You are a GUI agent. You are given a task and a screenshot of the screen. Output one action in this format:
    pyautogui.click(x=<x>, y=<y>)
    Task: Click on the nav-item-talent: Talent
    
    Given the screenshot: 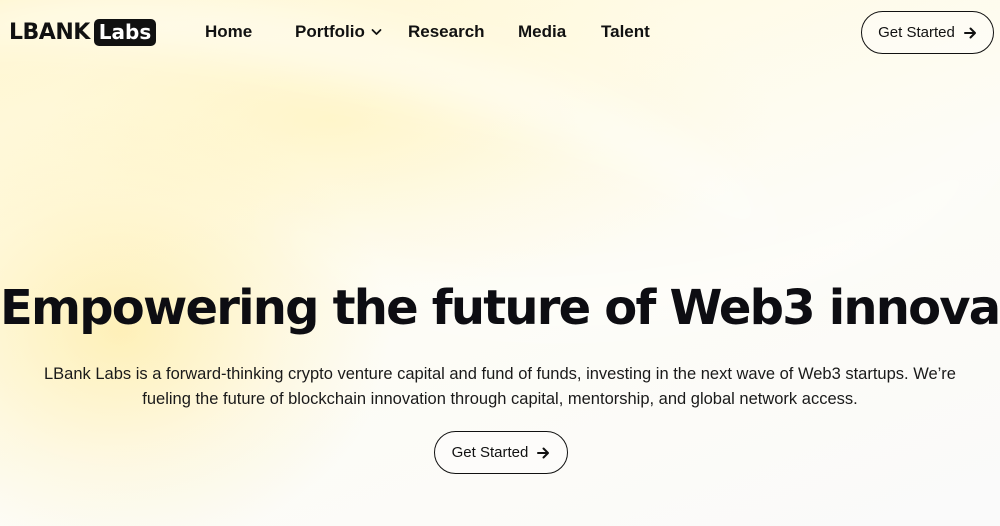 What is the action you would take?
    pyautogui.click(x=625, y=32)
    